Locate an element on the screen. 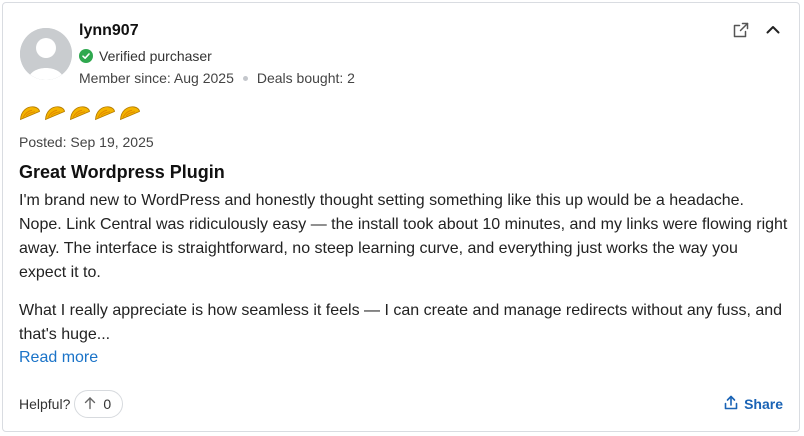 The width and height of the screenshot is (804, 436). member-since: Member since: Aug 2025 is located at coordinates (156, 78).